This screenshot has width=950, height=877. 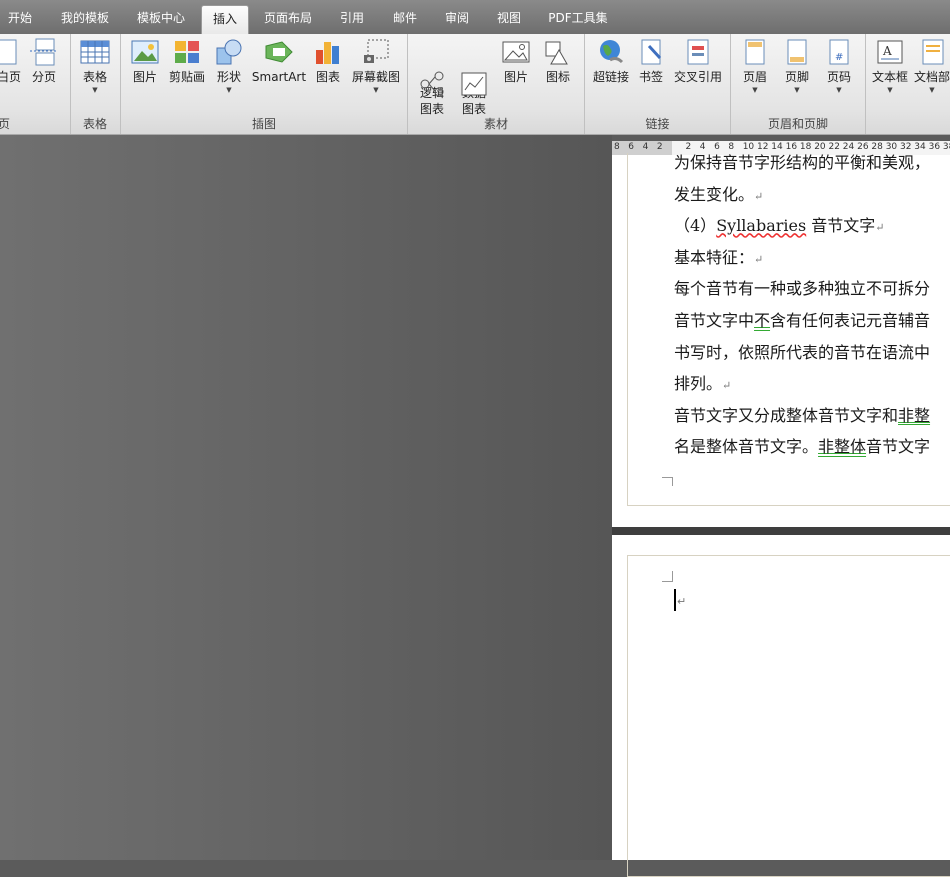 I want to click on group-links: 超链接 书签 交叉引用 链接, so click(x=658, y=84).